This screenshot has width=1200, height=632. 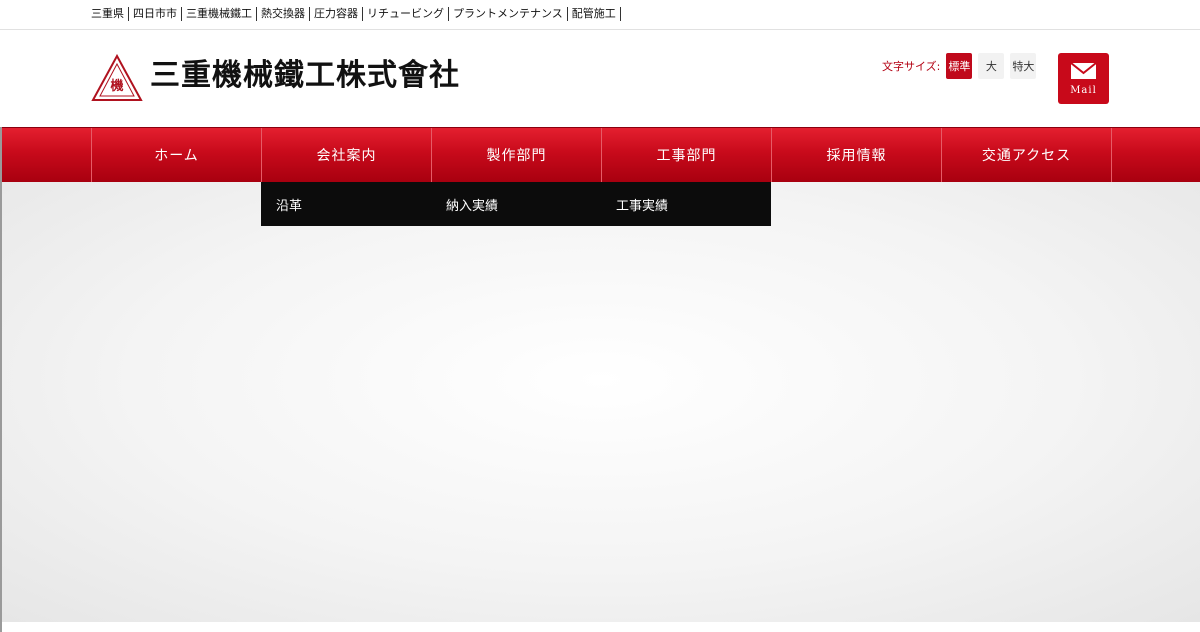 What do you see at coordinates (1083, 90) in the screenshot?
I see `mail-label: Mail` at bounding box center [1083, 90].